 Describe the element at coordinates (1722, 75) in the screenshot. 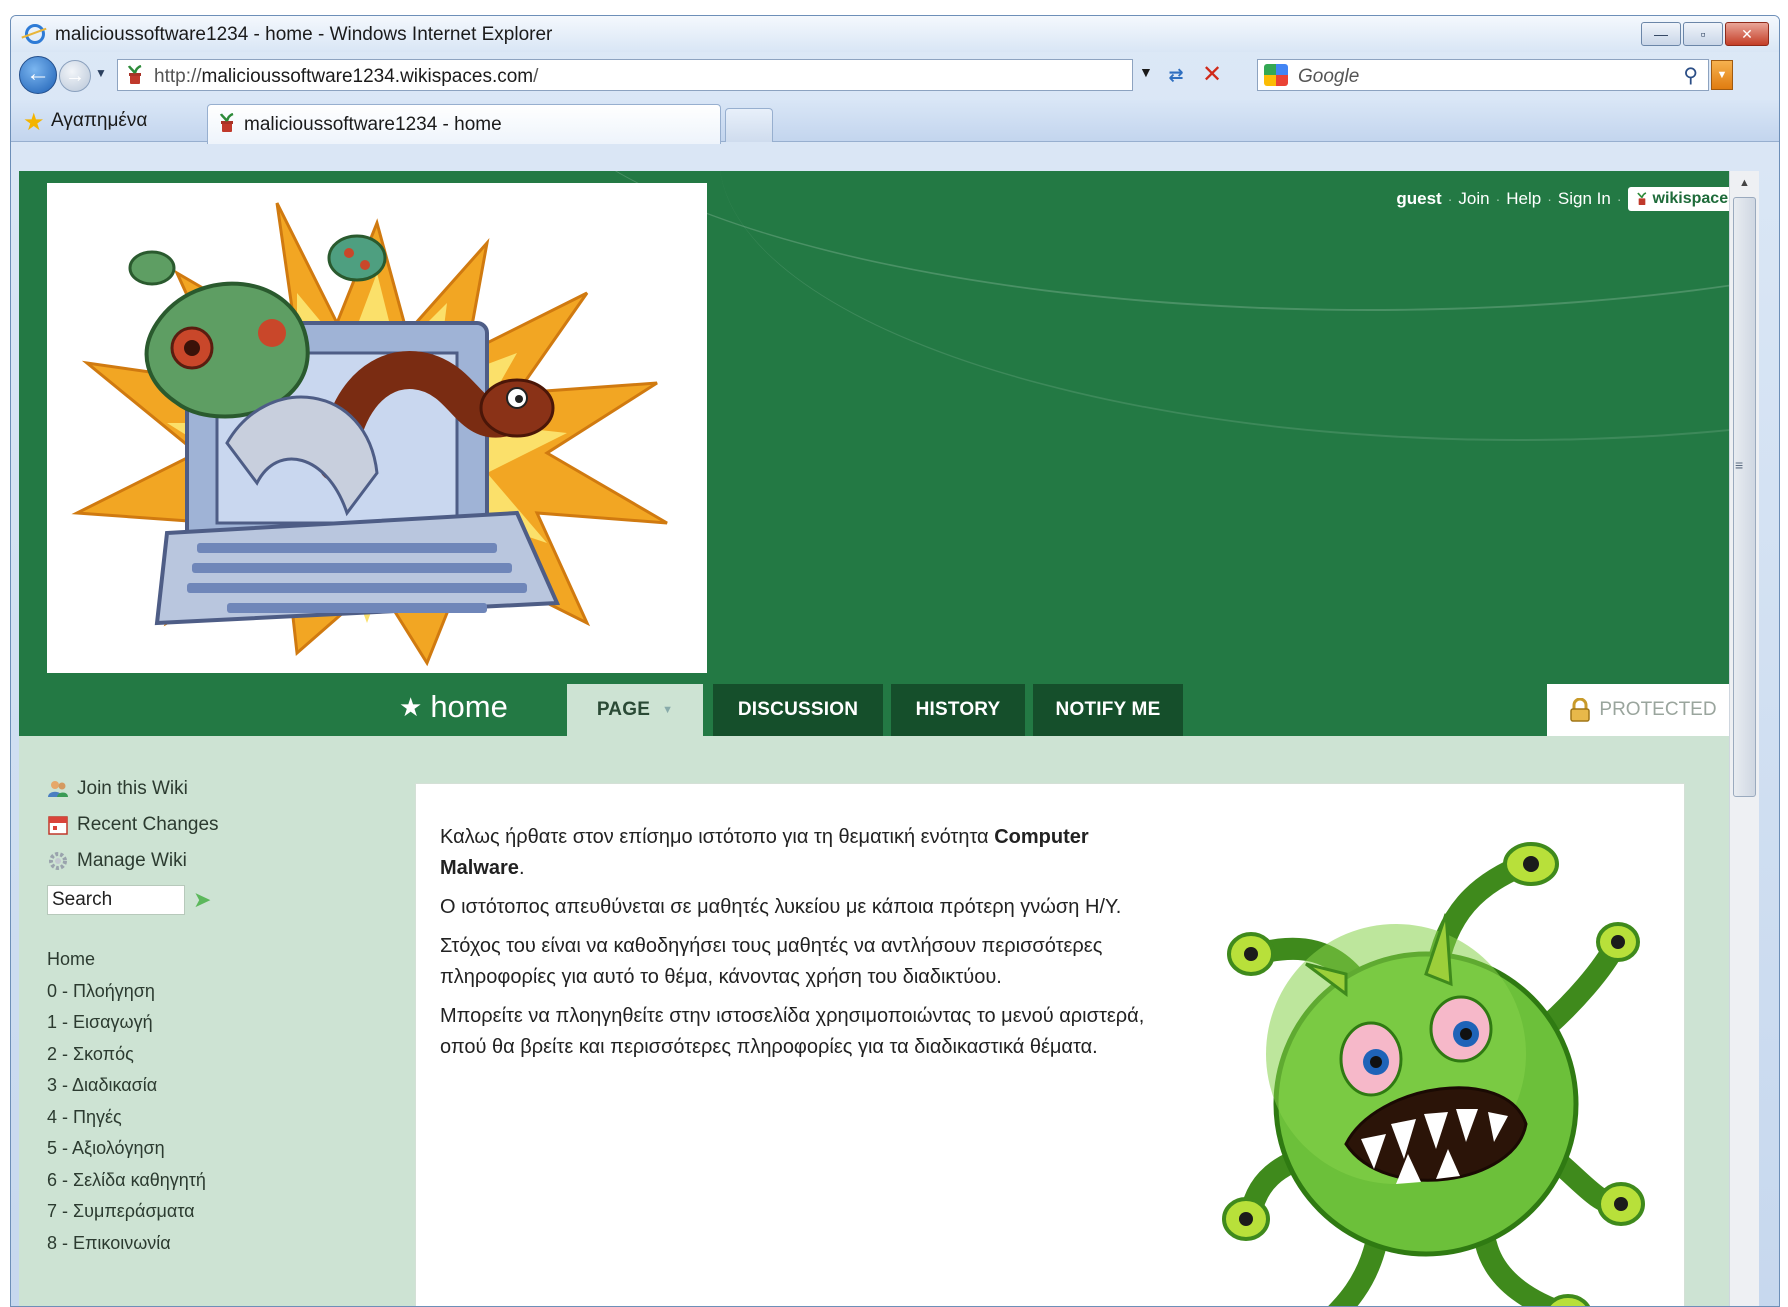

I see `search-options-icon: ▼` at that location.